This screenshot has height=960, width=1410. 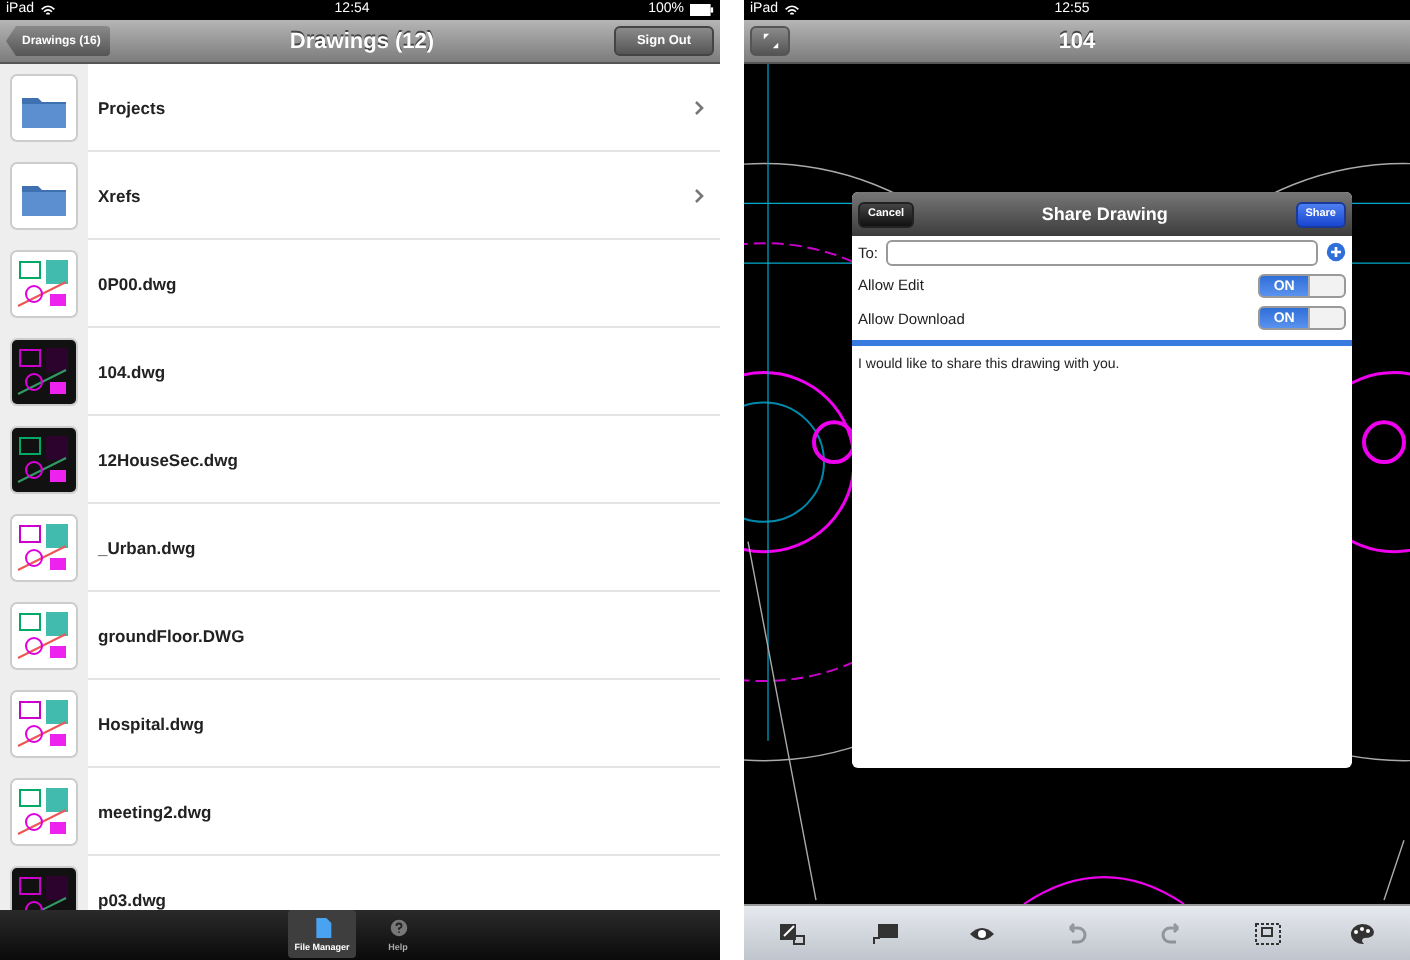 What do you see at coordinates (120, 195) in the screenshot?
I see `file-name: Xrefs` at bounding box center [120, 195].